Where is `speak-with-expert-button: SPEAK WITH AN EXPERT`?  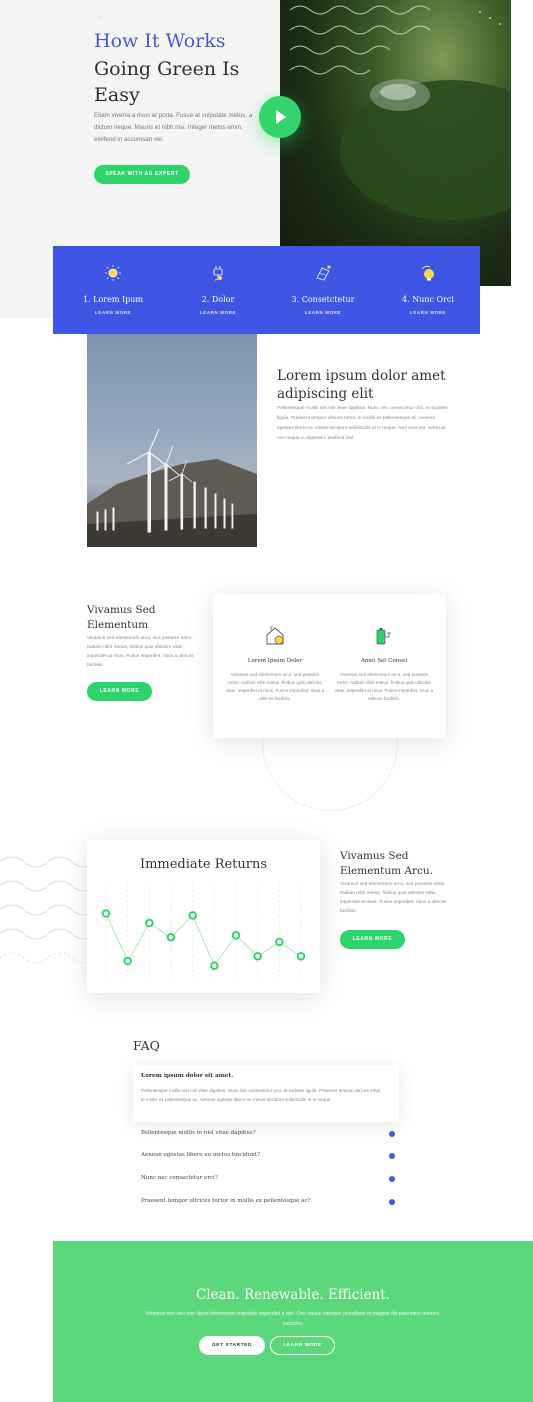 speak-with-expert-button: SPEAK WITH AN EXPERT is located at coordinates (142, 174).